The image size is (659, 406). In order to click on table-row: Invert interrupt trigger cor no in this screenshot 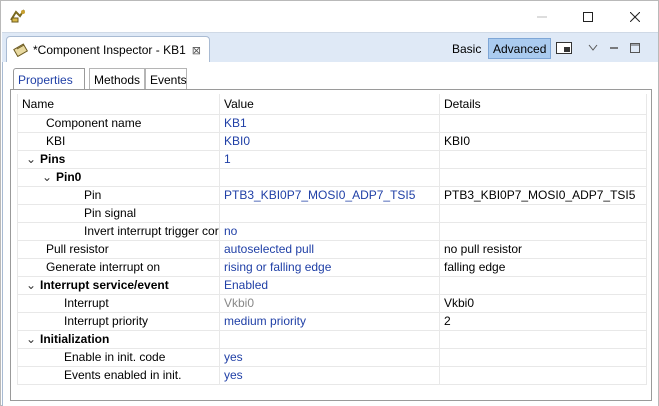, I will do `click(332, 231)`.